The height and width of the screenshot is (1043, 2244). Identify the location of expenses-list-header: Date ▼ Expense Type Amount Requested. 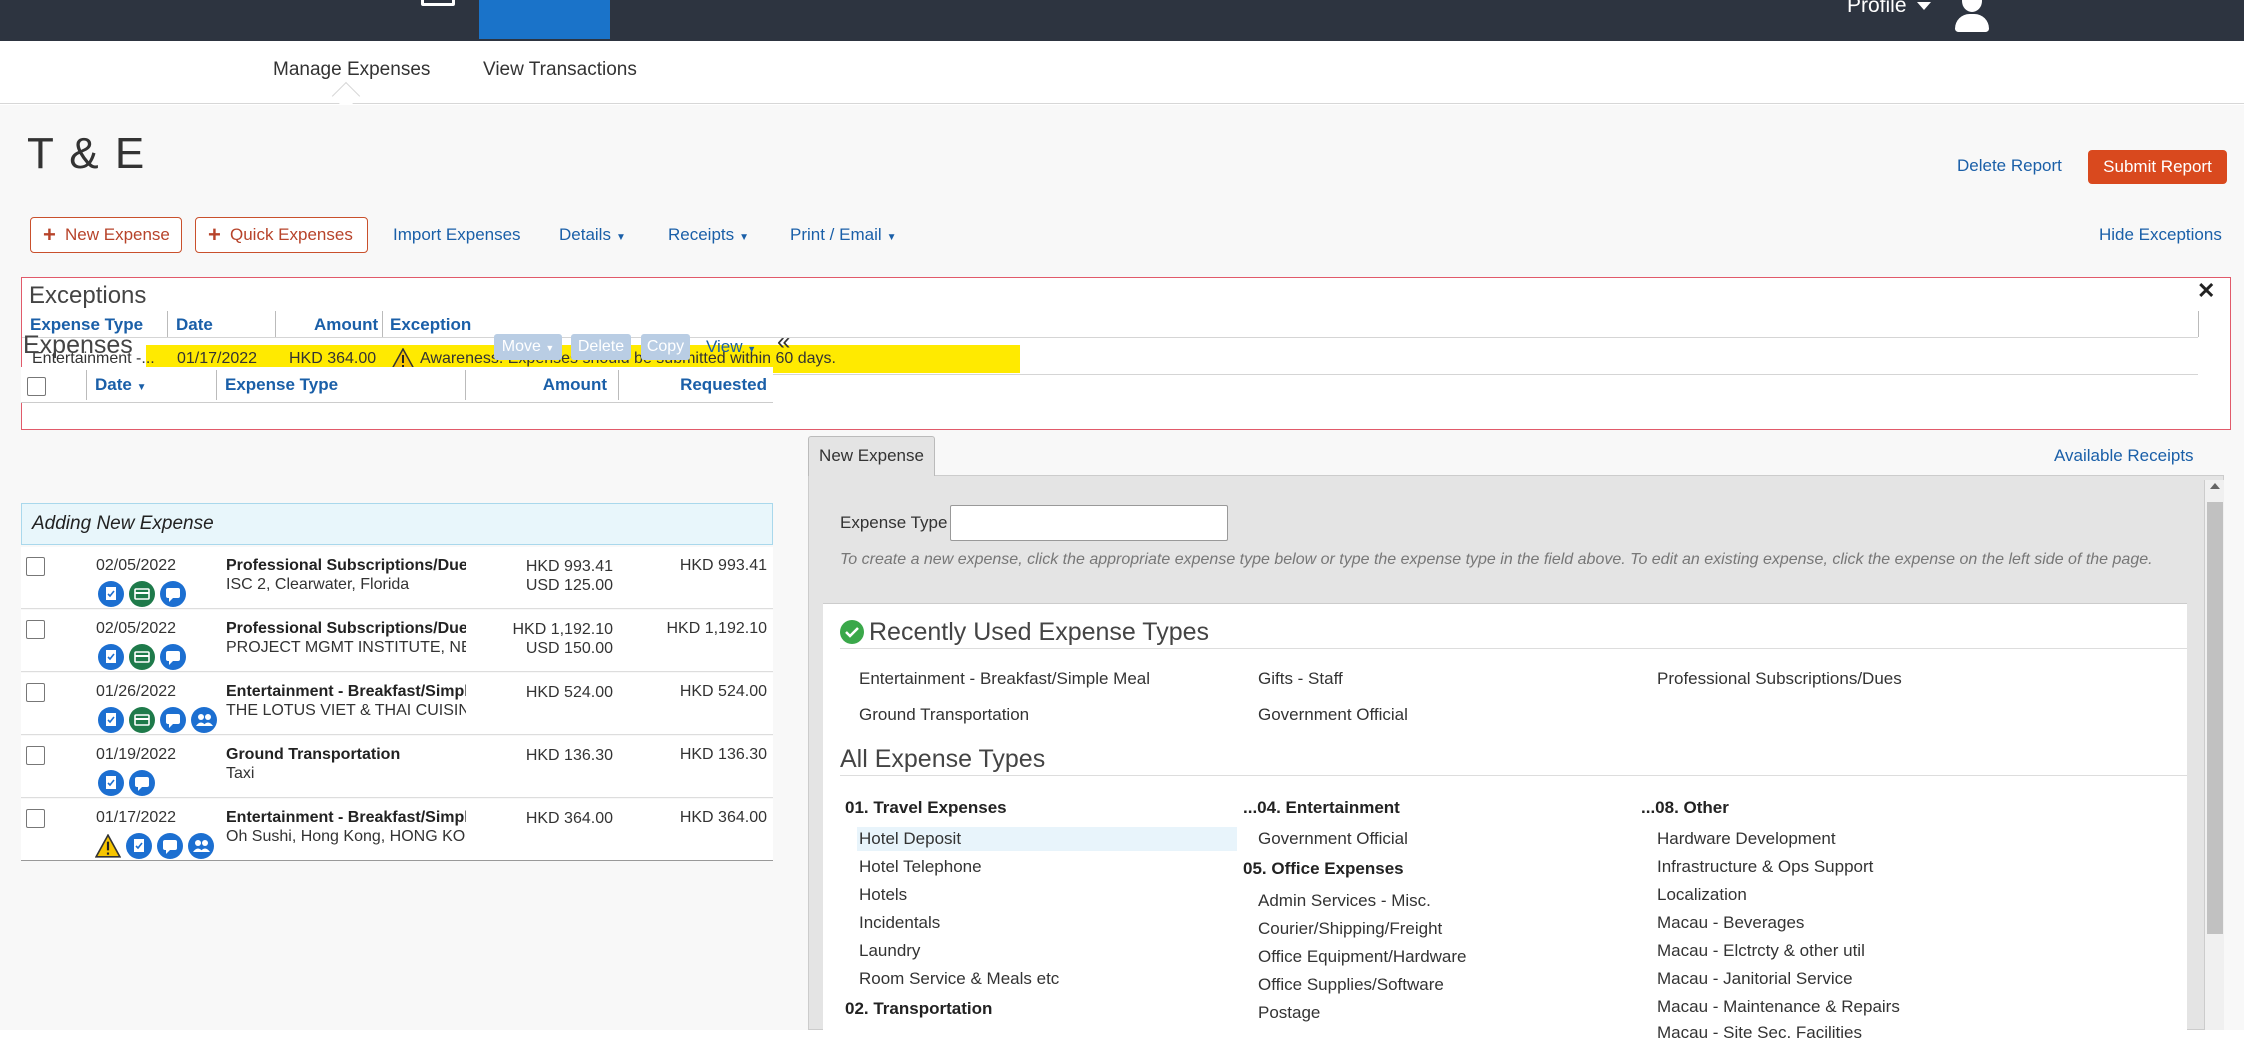
(397, 385).